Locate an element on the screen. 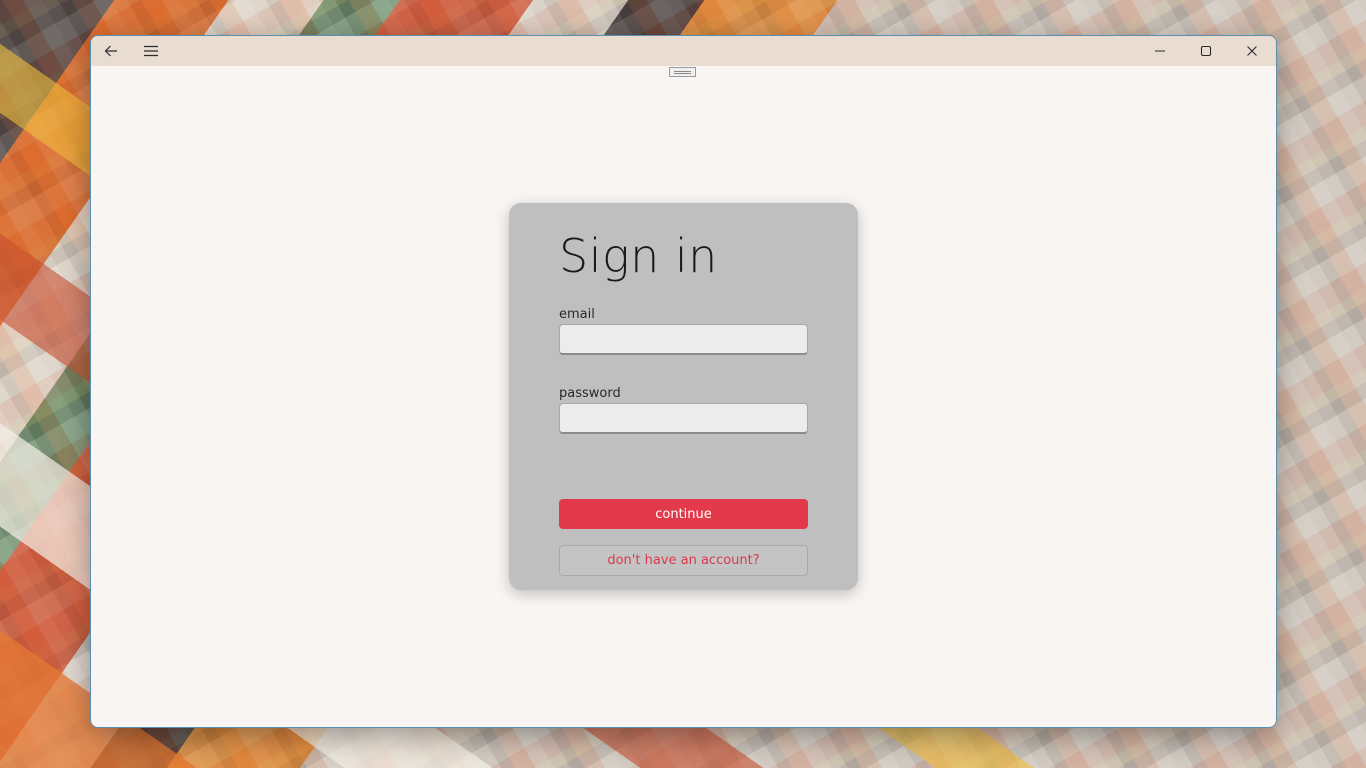  sign-in-title: Sign in is located at coordinates (638, 256).